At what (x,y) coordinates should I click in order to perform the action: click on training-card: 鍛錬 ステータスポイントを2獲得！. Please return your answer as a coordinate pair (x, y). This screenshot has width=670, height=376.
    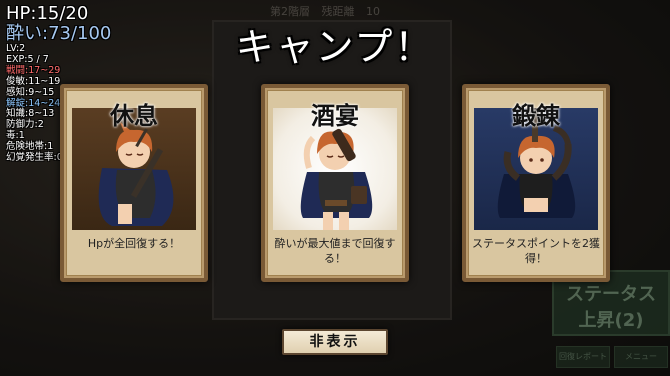
    Looking at the image, I should click on (536, 183).